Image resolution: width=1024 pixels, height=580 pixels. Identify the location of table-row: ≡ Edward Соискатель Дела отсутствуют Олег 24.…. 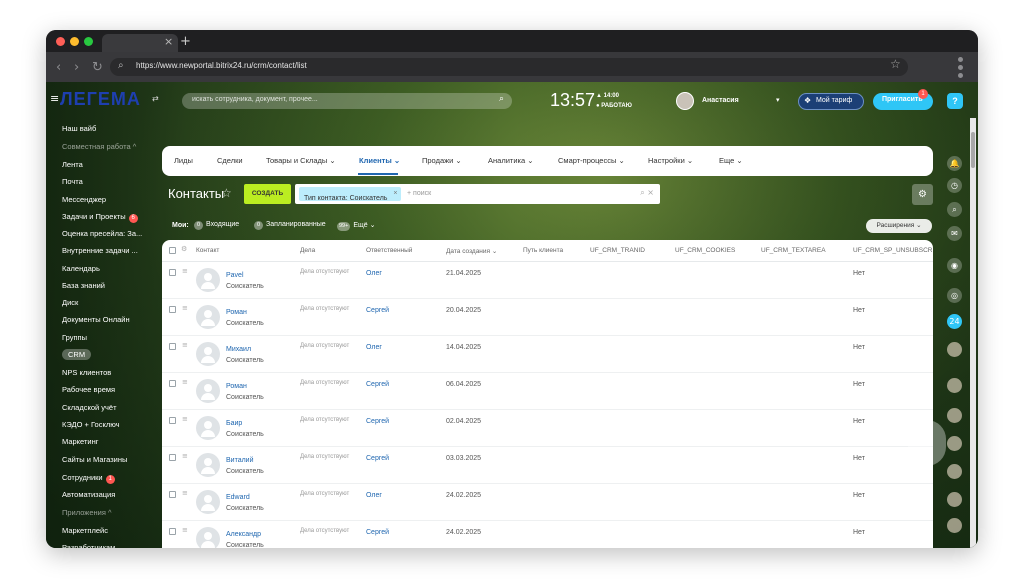
(547, 502).